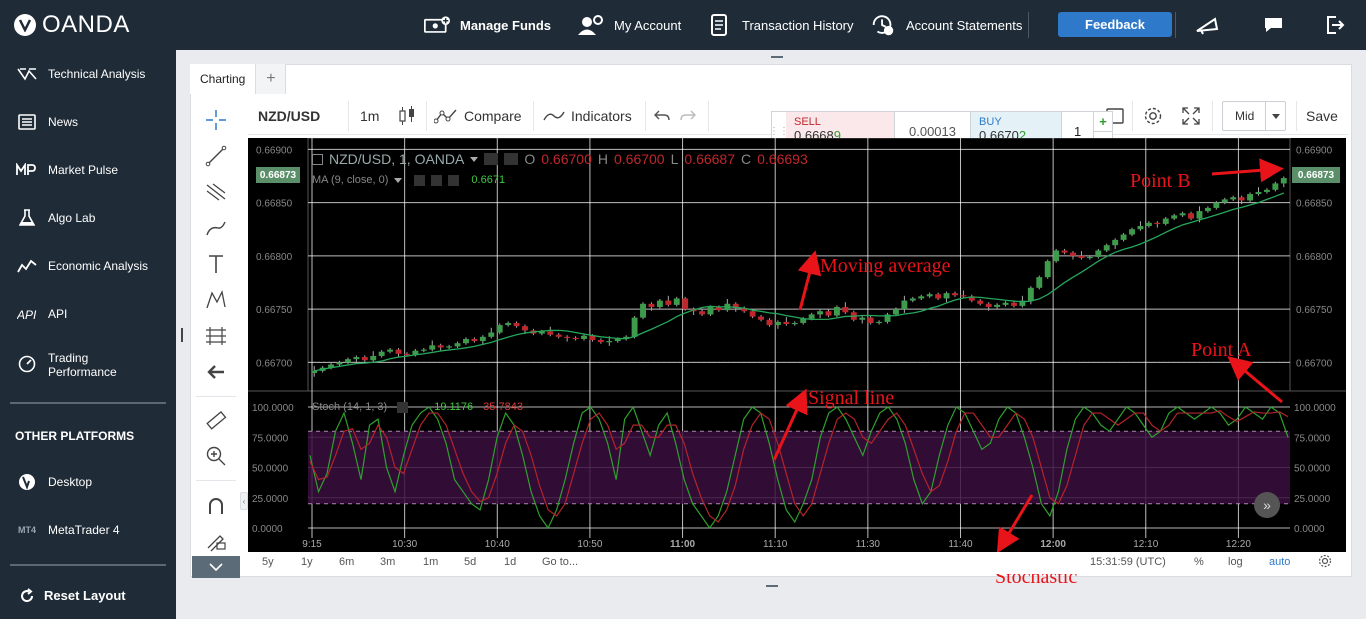 This screenshot has height=619, width=1366. Describe the element at coordinates (216, 420) in the screenshot. I see `ruler-icon` at that location.